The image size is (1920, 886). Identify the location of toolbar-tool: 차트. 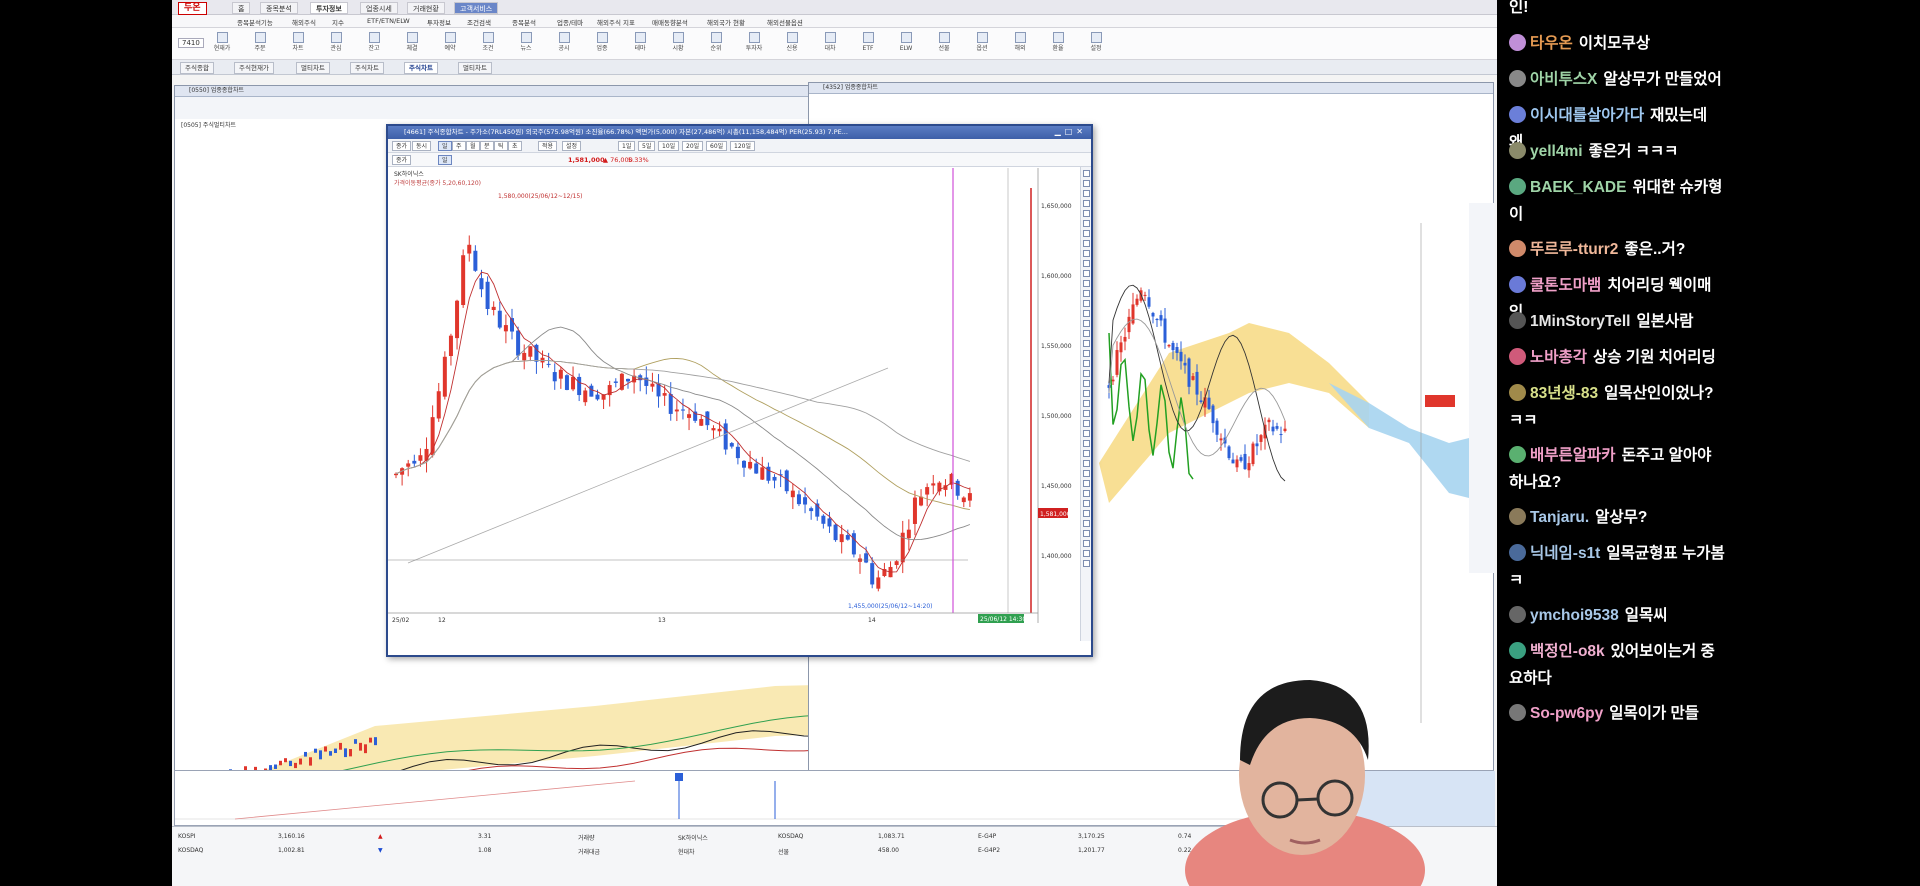
(298, 42).